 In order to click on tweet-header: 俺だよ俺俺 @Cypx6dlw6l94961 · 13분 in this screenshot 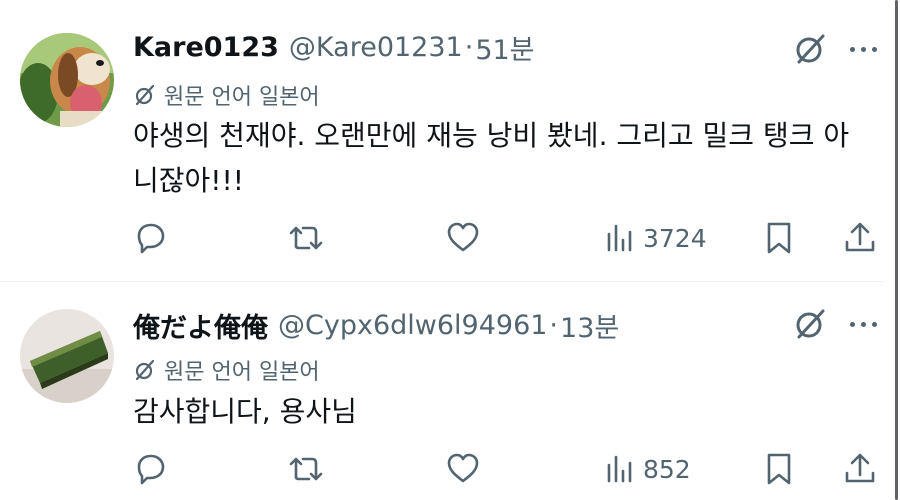, I will do `click(376, 325)`.